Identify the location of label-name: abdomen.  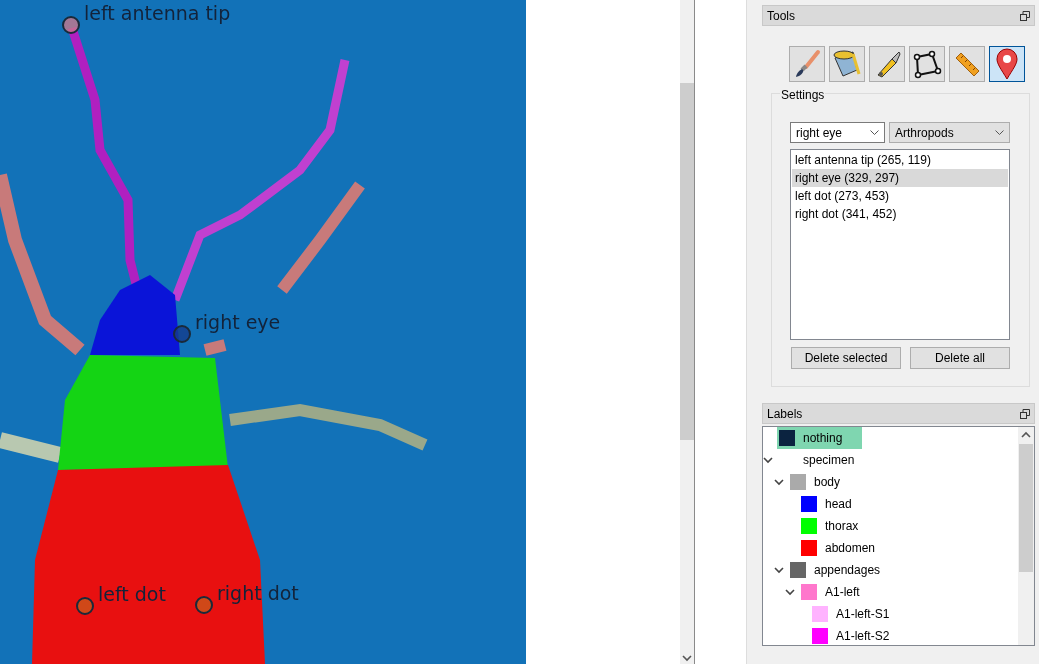
(850, 548).